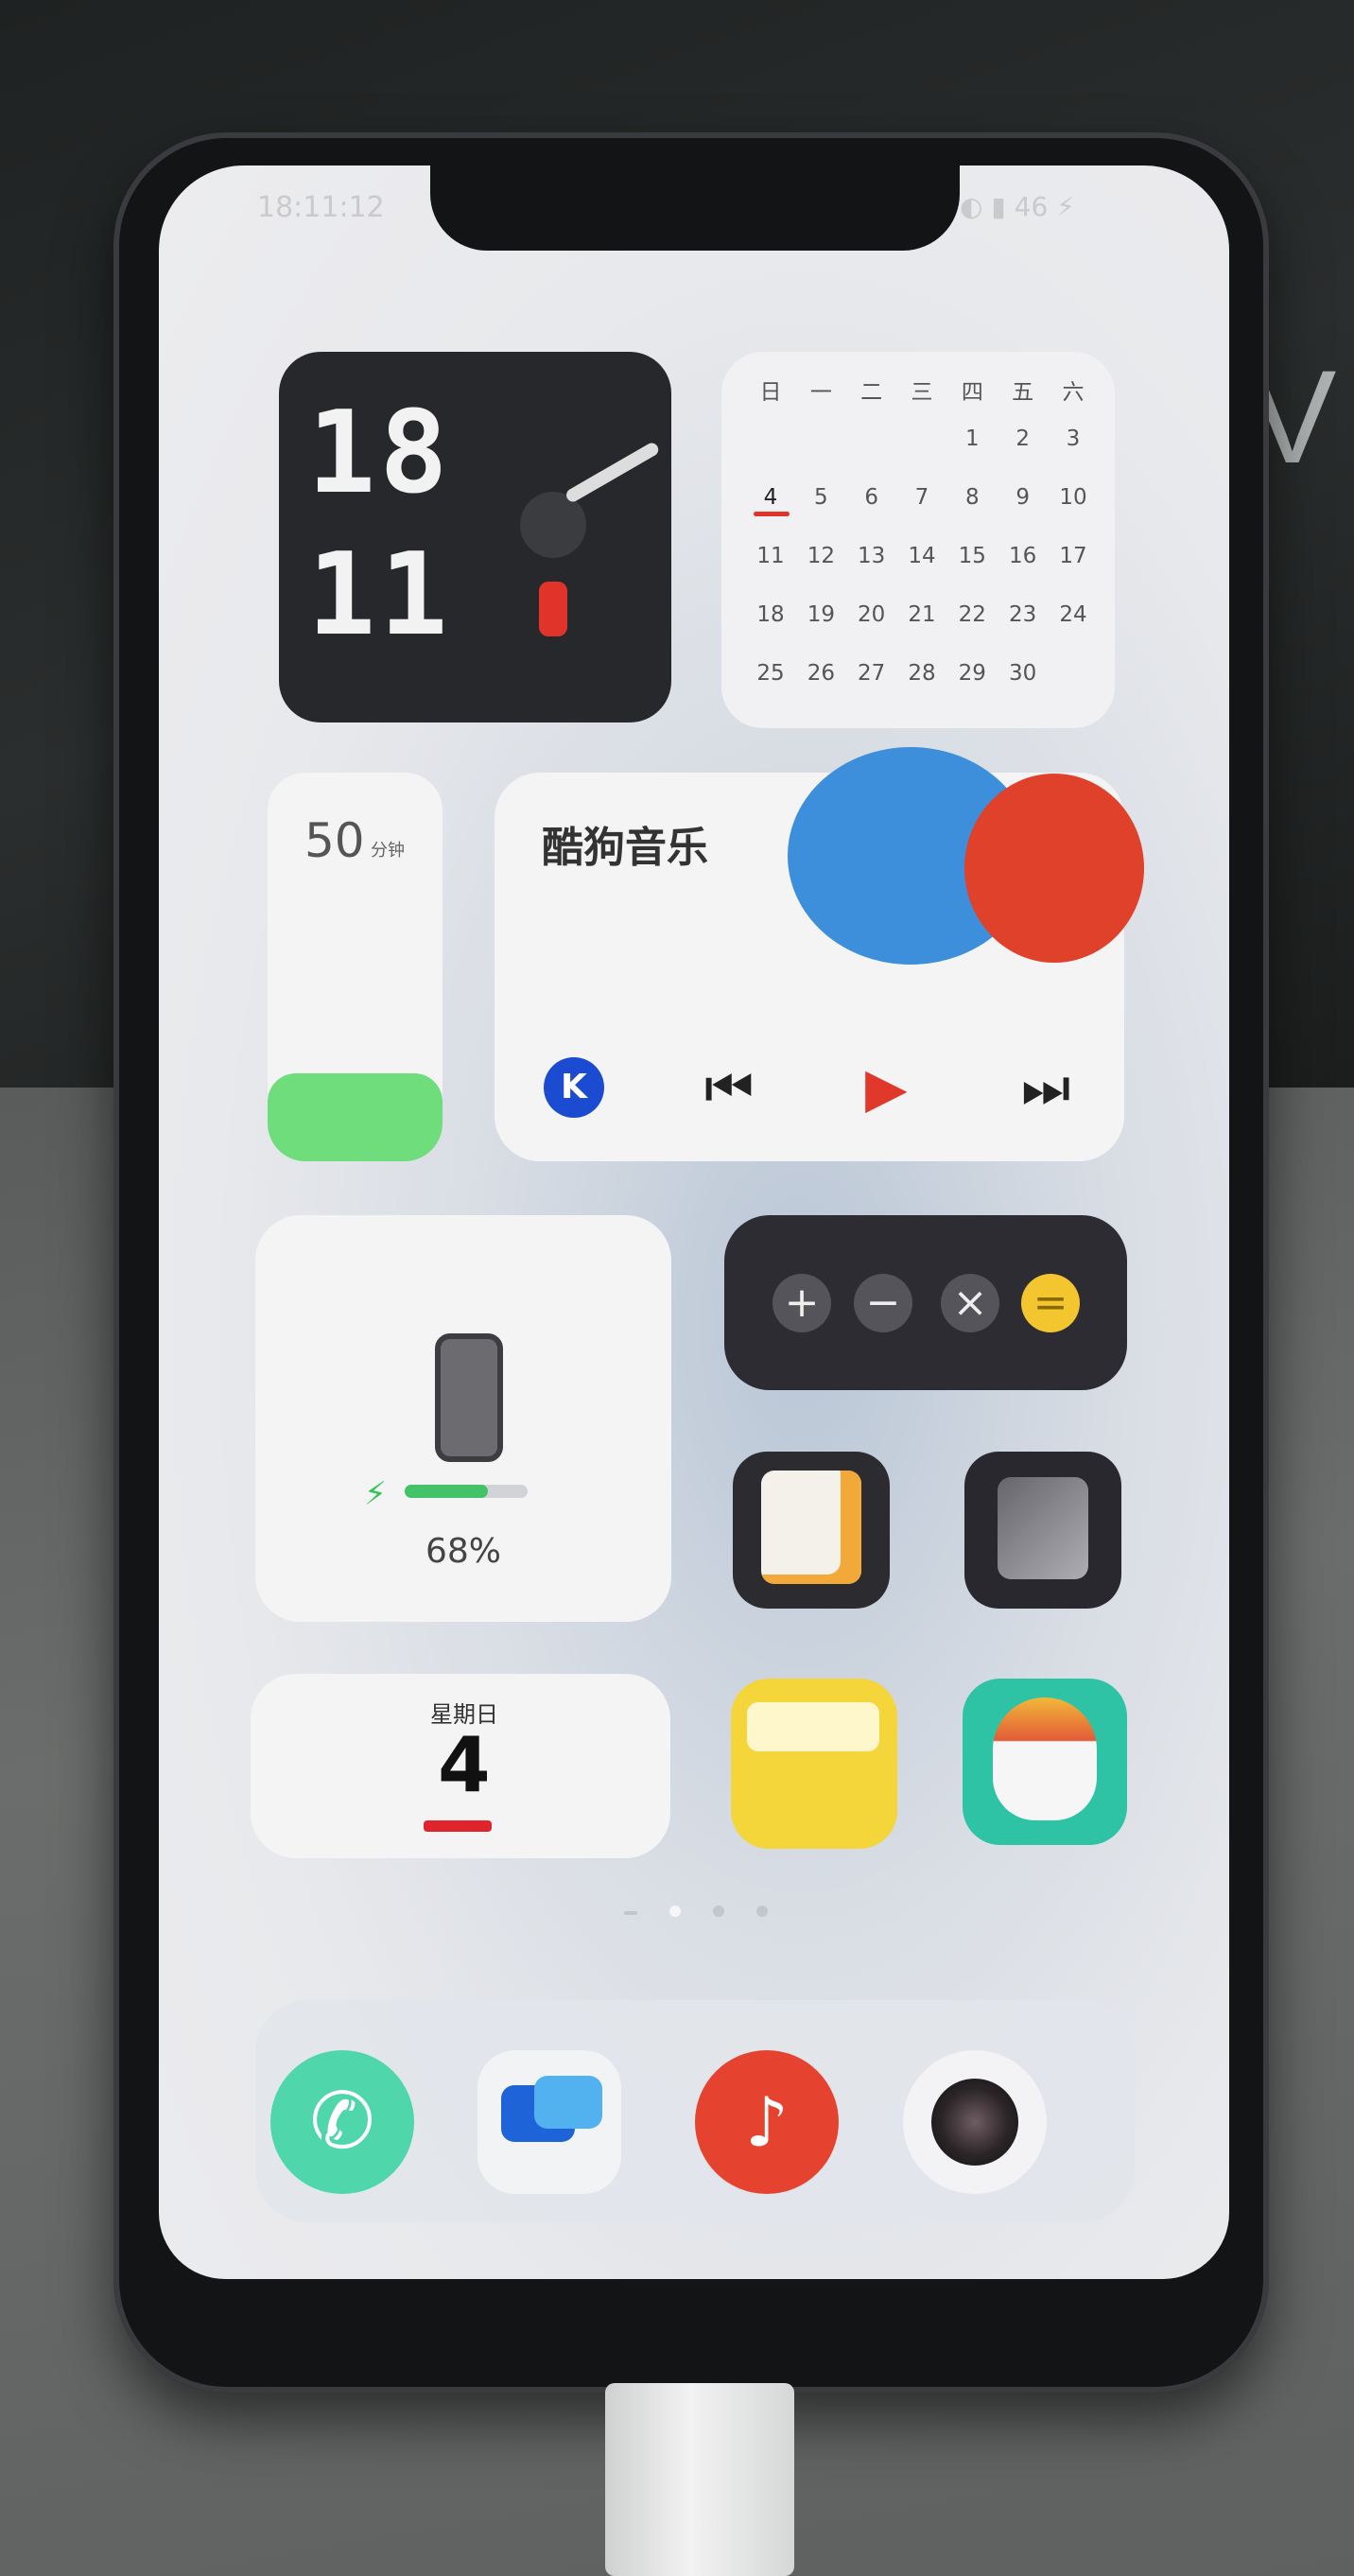 The image size is (1354, 2576). Describe the element at coordinates (1043, 1528) in the screenshot. I see `glass-cube-glyph` at that location.